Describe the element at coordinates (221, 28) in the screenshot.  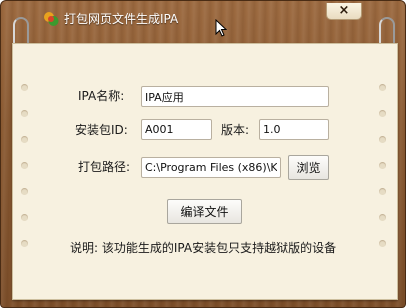
I see `mouse-cursor-icon` at that location.